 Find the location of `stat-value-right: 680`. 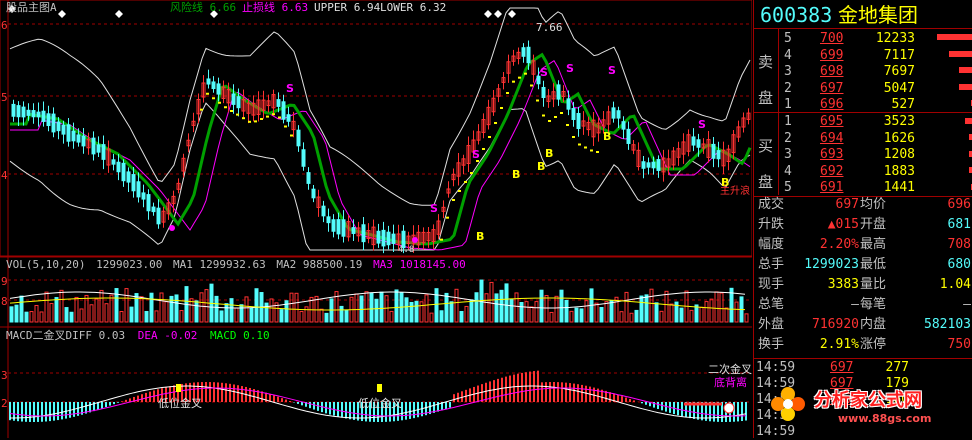

stat-value-right: 680 is located at coordinates (959, 264).